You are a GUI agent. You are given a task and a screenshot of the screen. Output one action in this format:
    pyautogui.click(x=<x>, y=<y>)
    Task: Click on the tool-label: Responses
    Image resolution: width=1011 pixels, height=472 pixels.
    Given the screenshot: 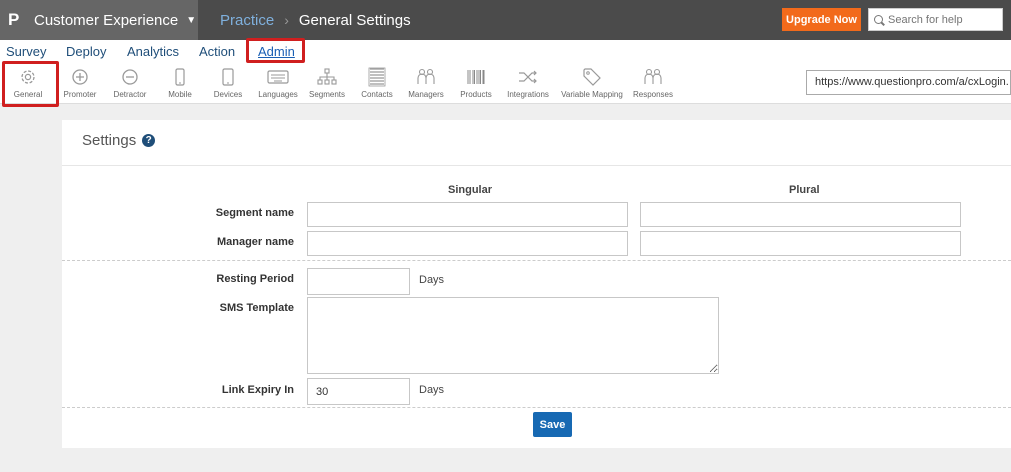 What is the action you would take?
    pyautogui.click(x=653, y=94)
    